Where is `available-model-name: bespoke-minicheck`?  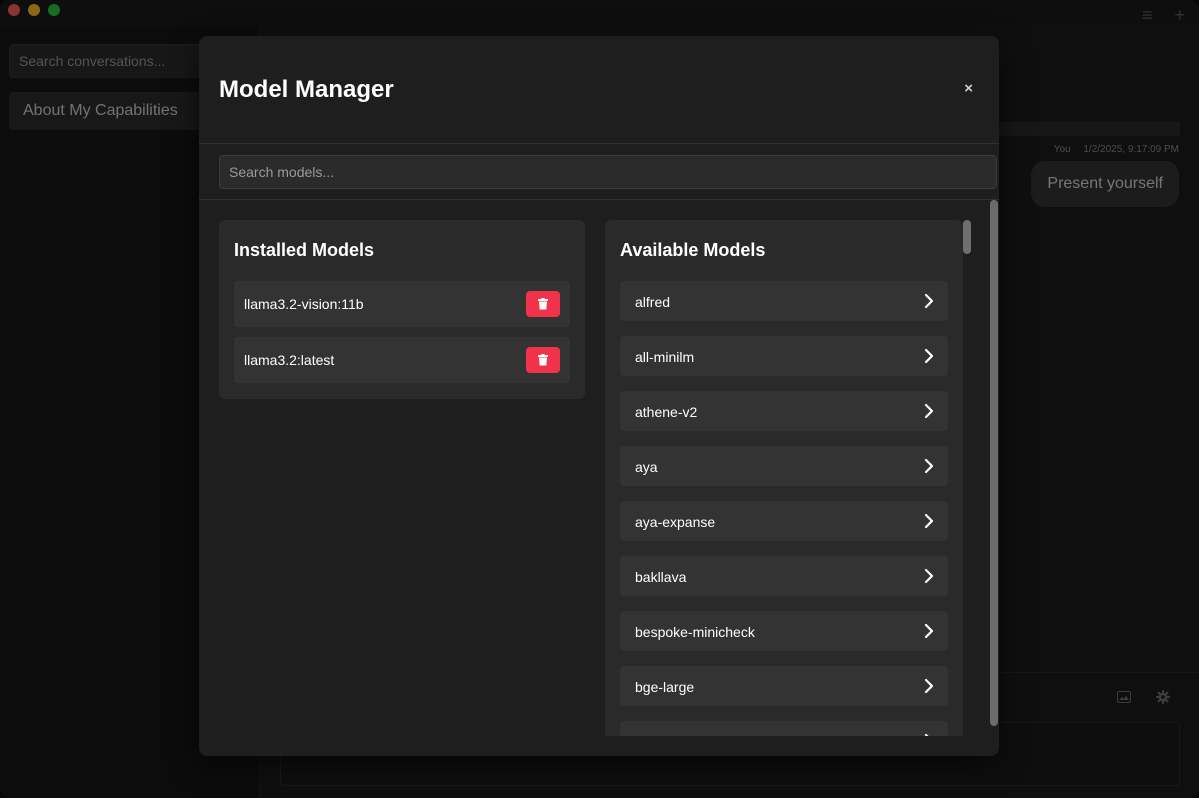
available-model-name: bespoke-minicheck is located at coordinates (695, 632).